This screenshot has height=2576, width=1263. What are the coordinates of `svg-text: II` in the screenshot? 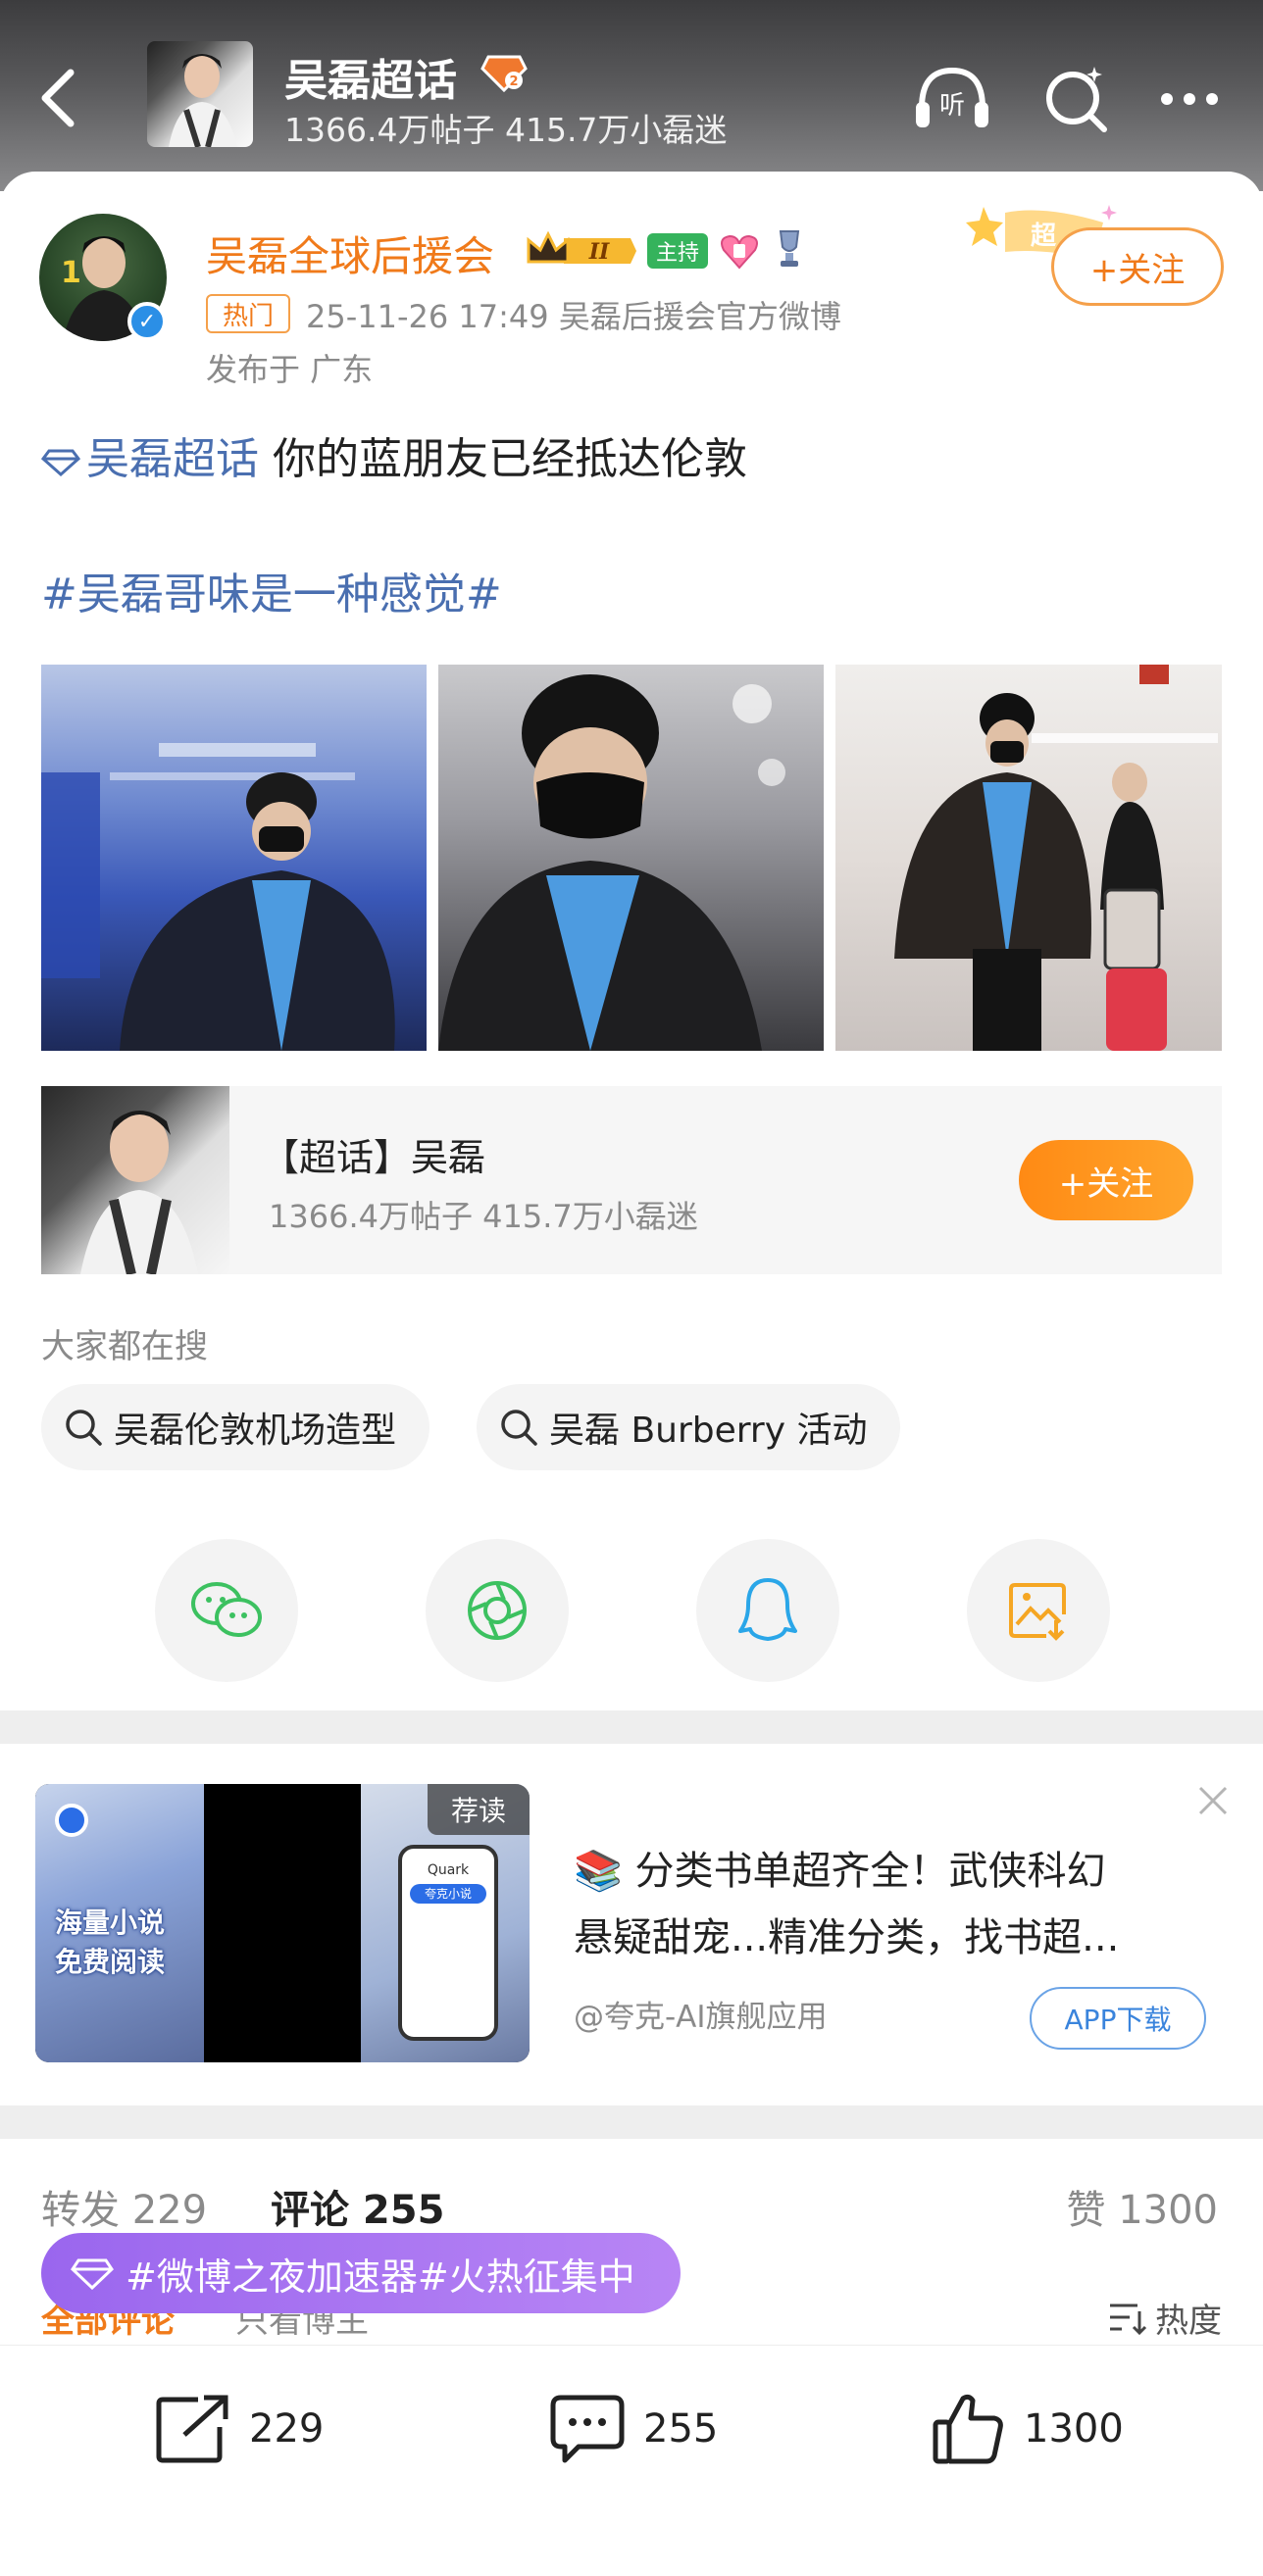 It's located at (599, 252).